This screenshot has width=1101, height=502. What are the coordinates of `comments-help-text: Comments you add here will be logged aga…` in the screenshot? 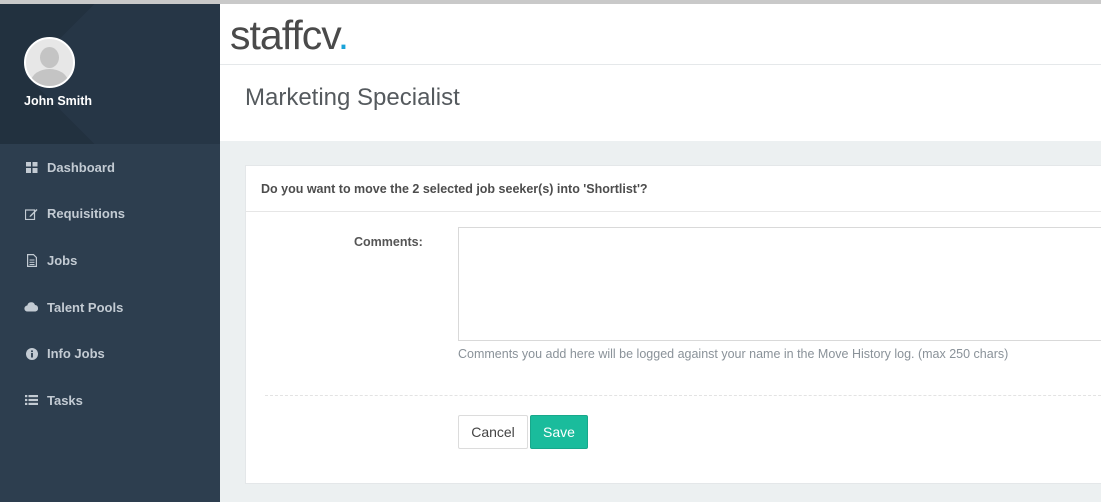 It's located at (733, 354).